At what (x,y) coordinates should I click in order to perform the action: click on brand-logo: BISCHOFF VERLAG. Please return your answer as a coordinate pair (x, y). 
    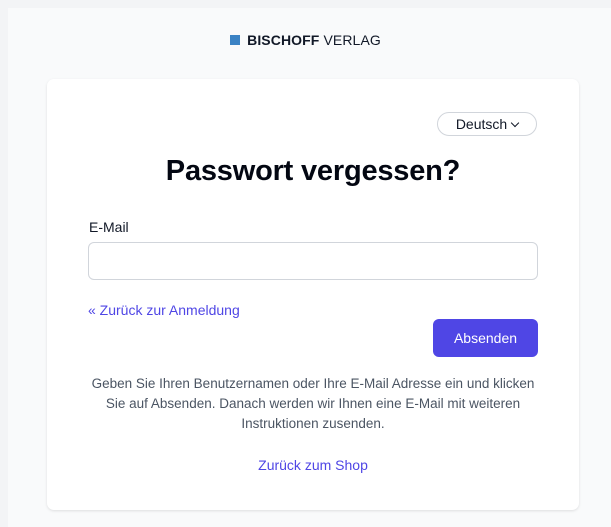
    Looking at the image, I should click on (305, 40).